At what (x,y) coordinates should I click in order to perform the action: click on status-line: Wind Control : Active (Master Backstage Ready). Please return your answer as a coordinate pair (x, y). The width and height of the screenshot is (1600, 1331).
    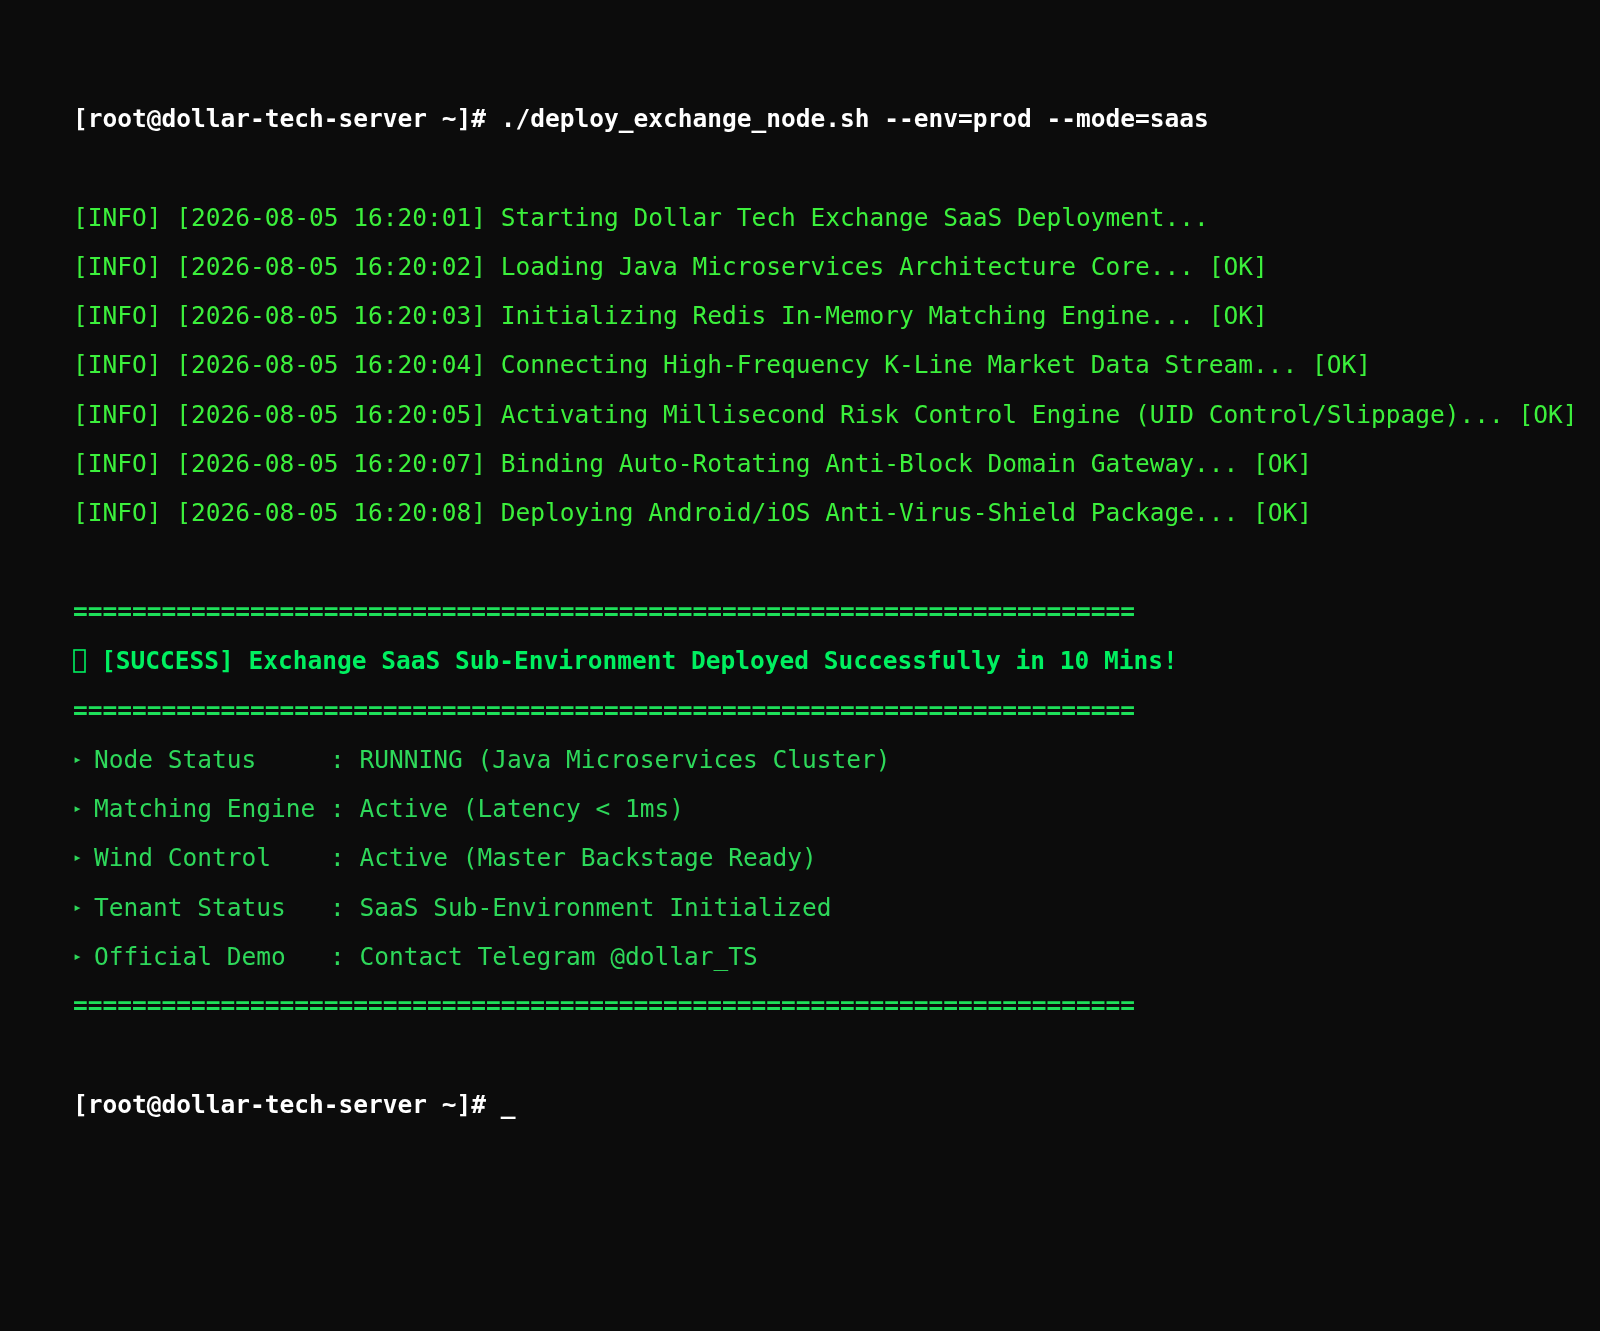
    Looking at the image, I should click on (455, 858).